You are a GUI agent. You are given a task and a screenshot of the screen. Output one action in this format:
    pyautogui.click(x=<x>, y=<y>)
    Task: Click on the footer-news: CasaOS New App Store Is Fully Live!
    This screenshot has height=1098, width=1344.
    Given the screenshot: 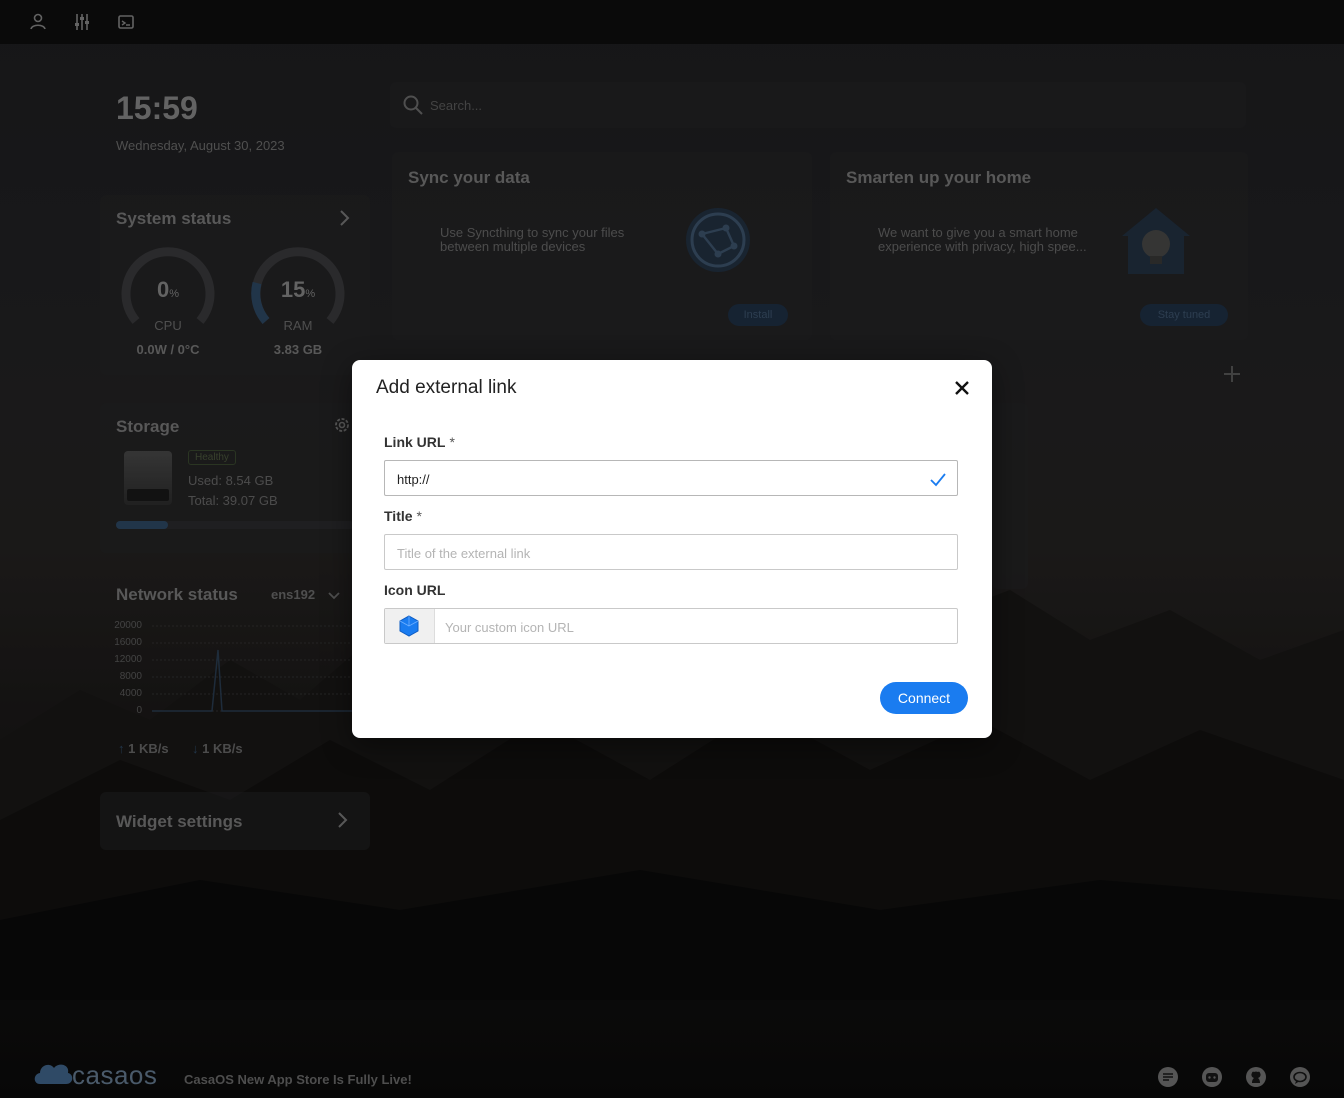 What is the action you would take?
    pyautogui.click(x=298, y=1079)
    